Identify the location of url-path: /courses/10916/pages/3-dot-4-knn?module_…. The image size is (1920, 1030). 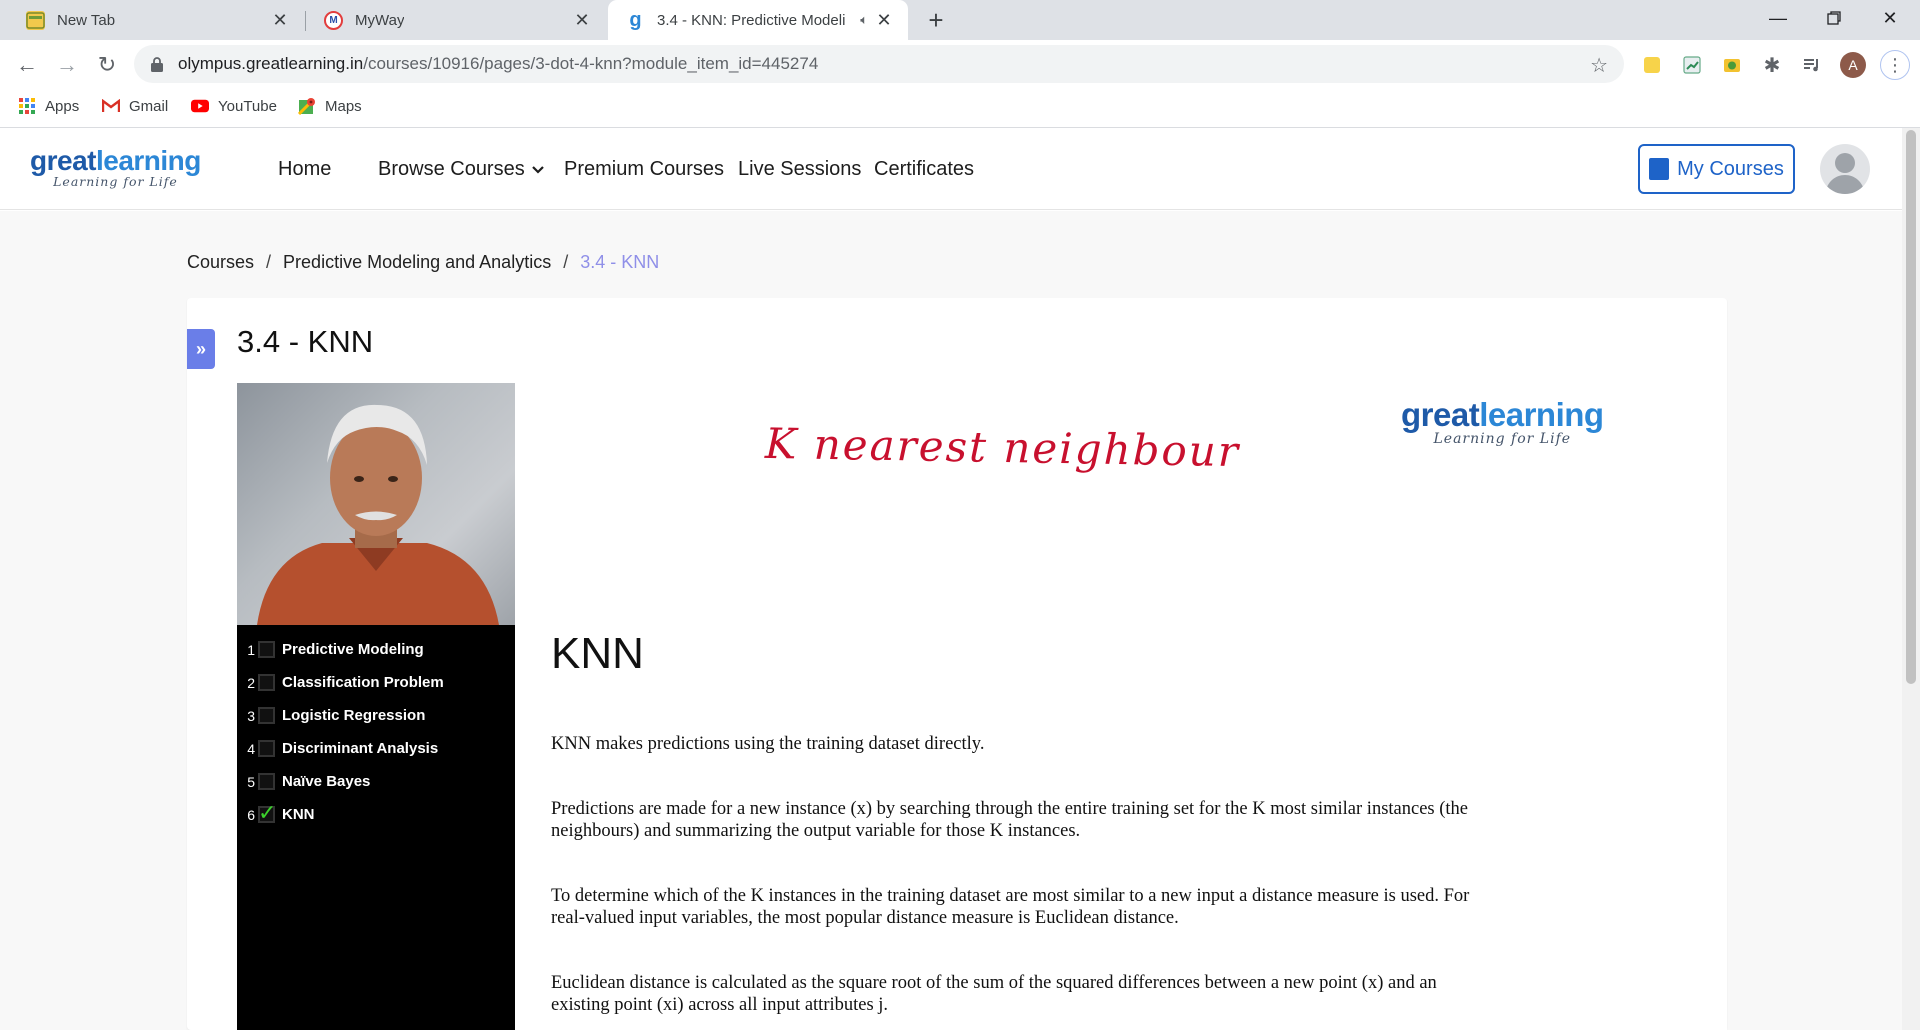
(591, 63).